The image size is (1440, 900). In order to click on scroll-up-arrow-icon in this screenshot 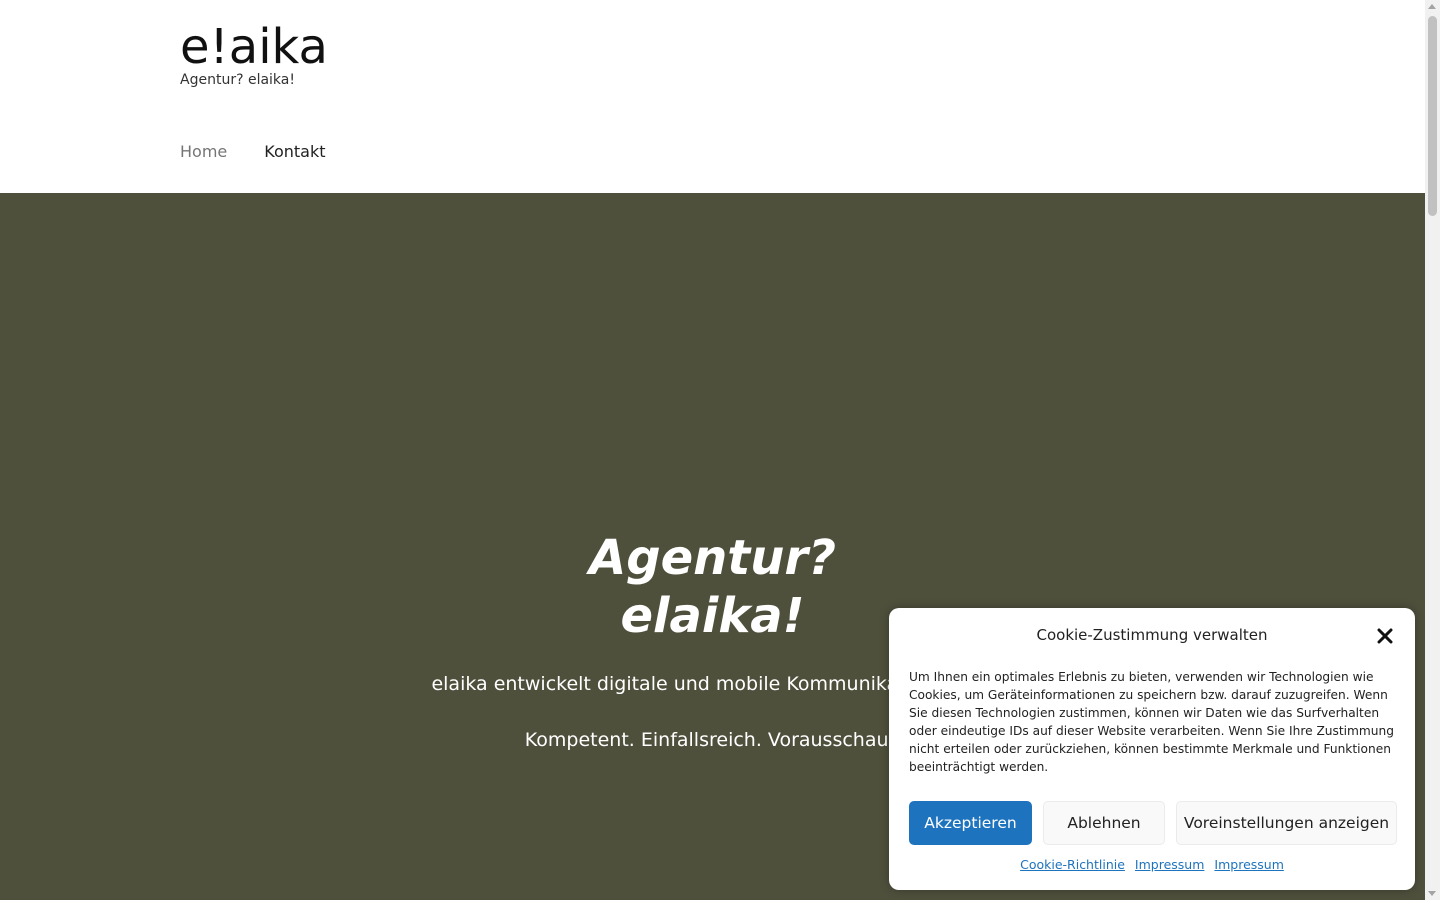, I will do `click(1432, 6)`.